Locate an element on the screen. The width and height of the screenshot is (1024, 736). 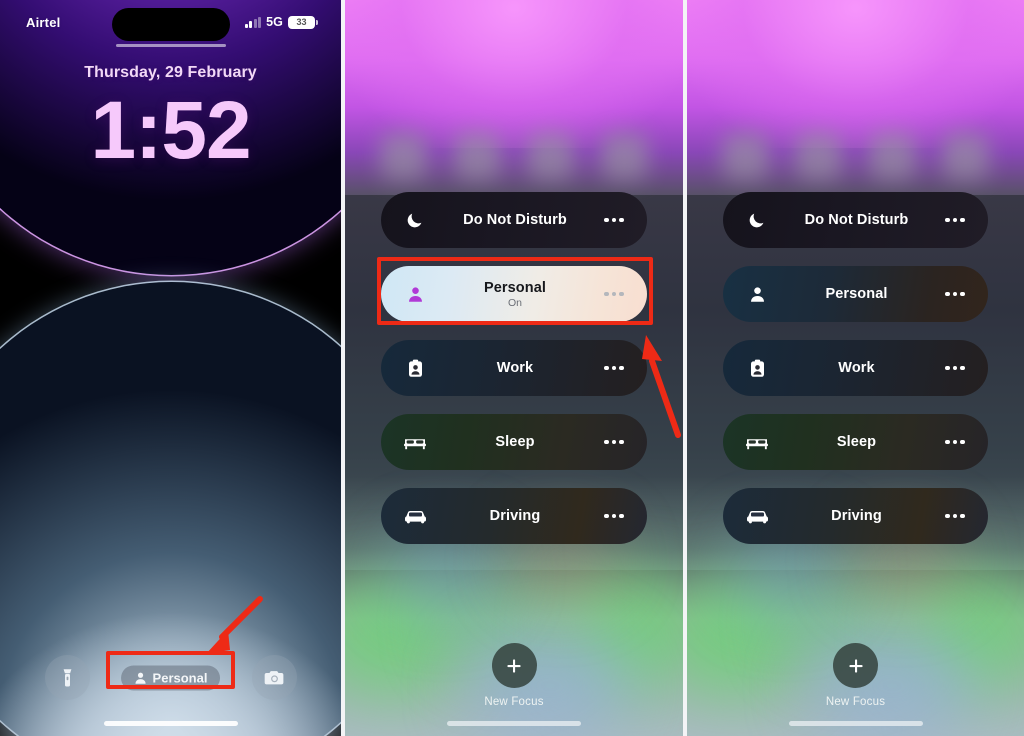
lock-screen-clock: Thursday, 29 February 1:52 is located at coordinates (170, 121).